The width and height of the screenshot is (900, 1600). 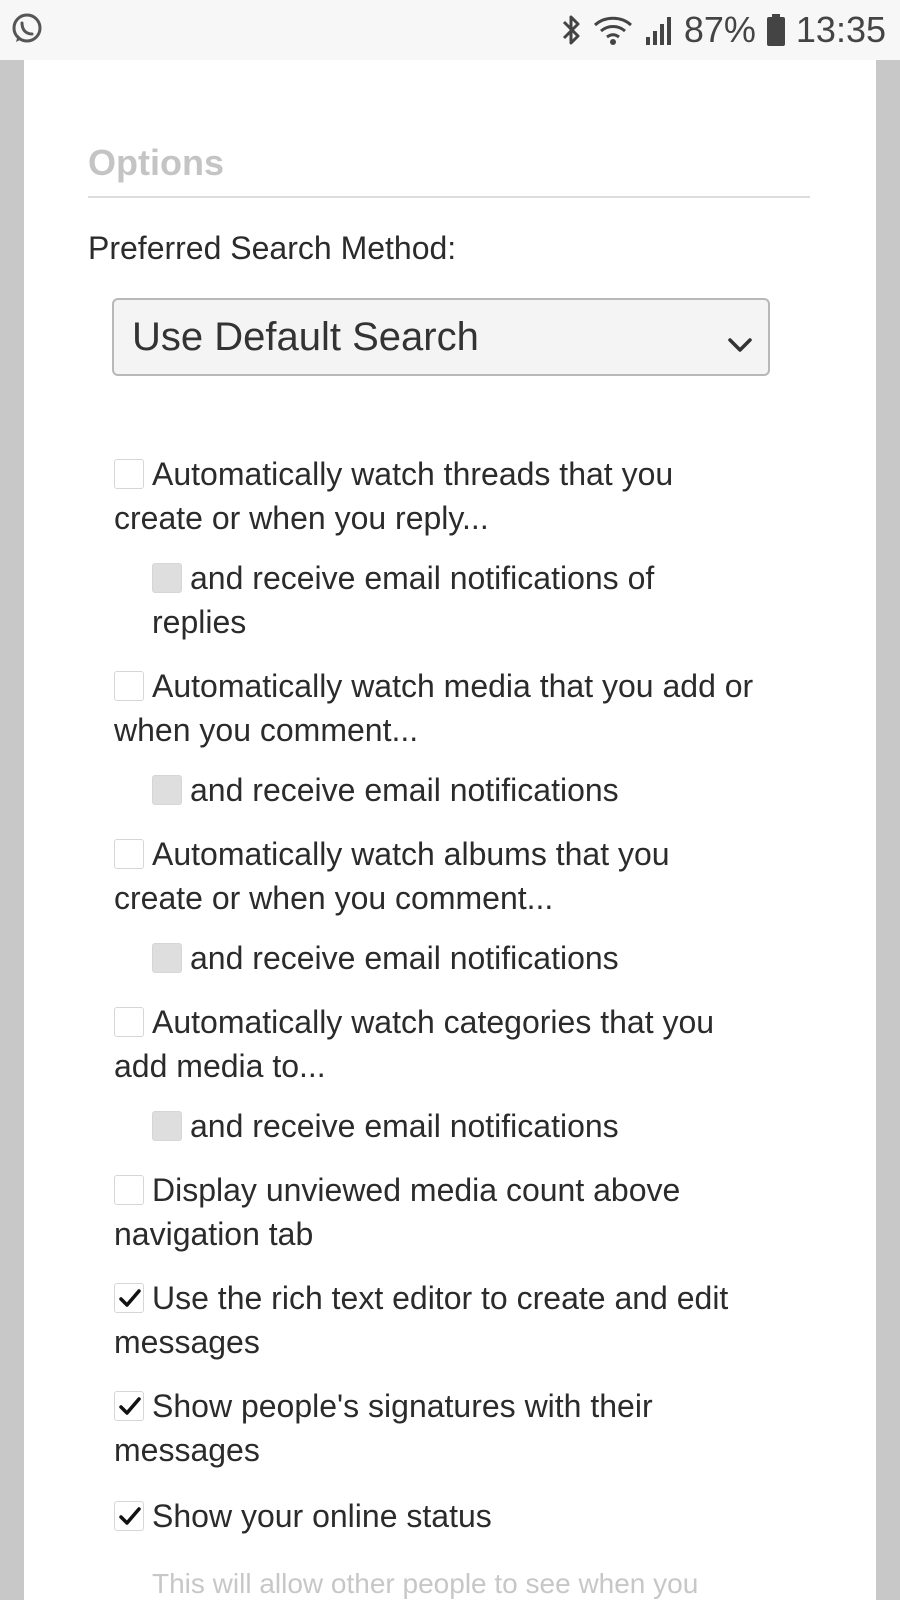 I want to click on checkbox-show-signatures, so click(x=129, y=1406).